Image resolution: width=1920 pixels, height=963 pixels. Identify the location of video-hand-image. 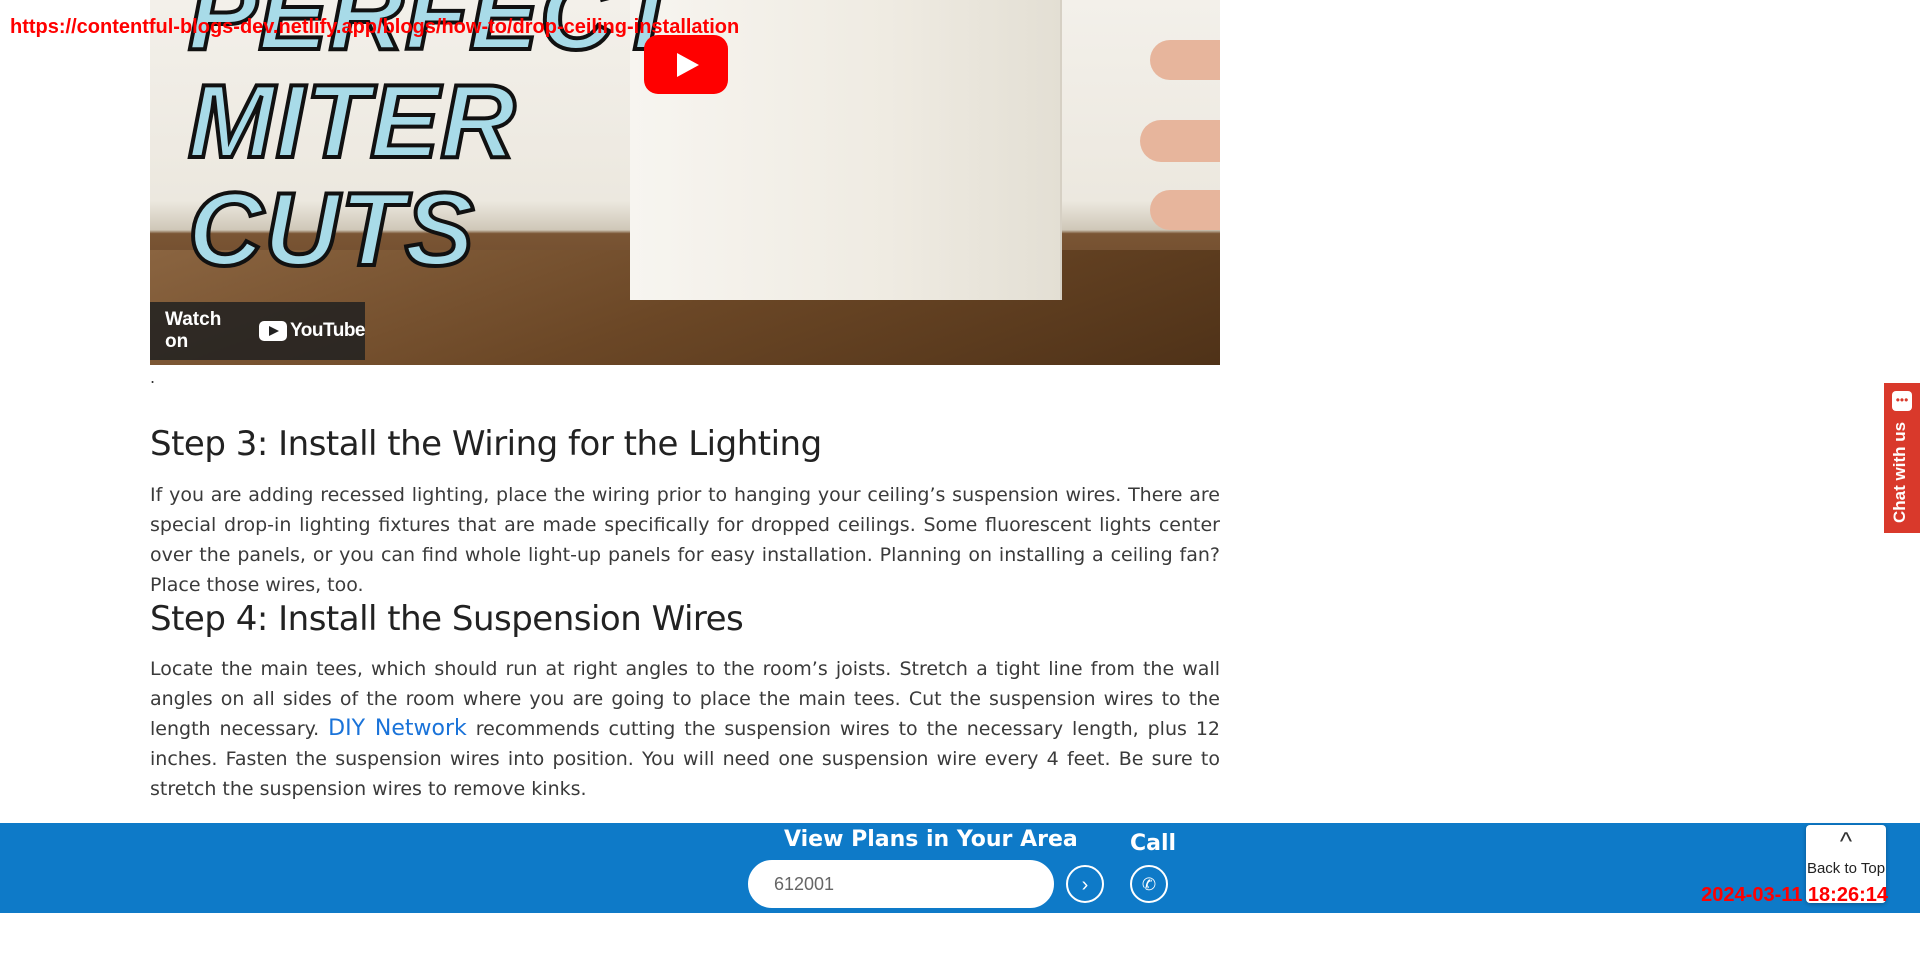
(1155, 135).